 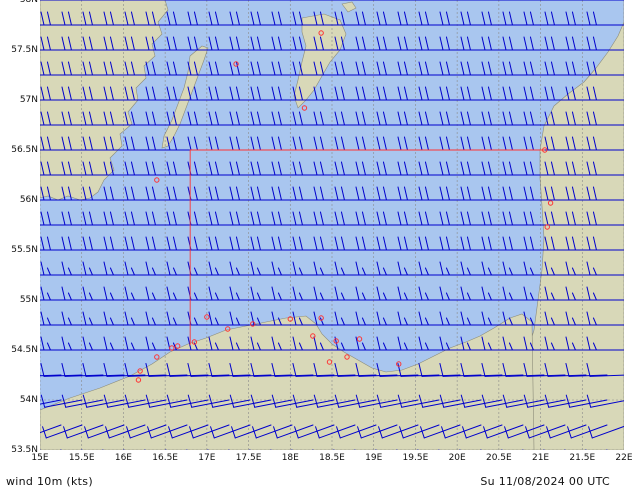 What do you see at coordinates (457, 458) in the screenshot?
I see `lon-label: 20E` at bounding box center [457, 458].